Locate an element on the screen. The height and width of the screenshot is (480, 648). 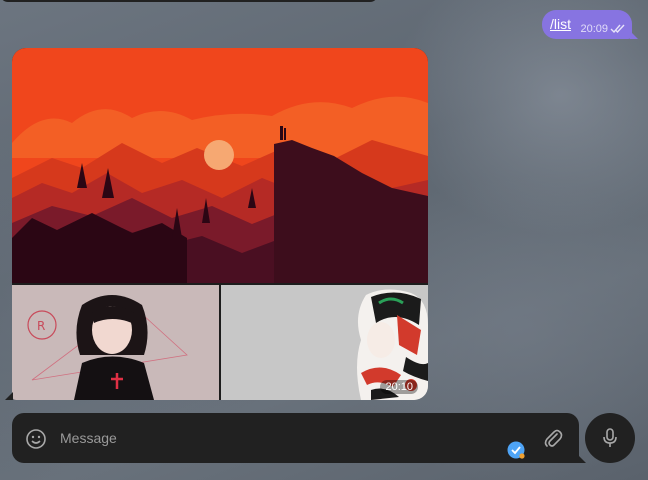
message-time: 20:09 is located at coordinates (594, 29).